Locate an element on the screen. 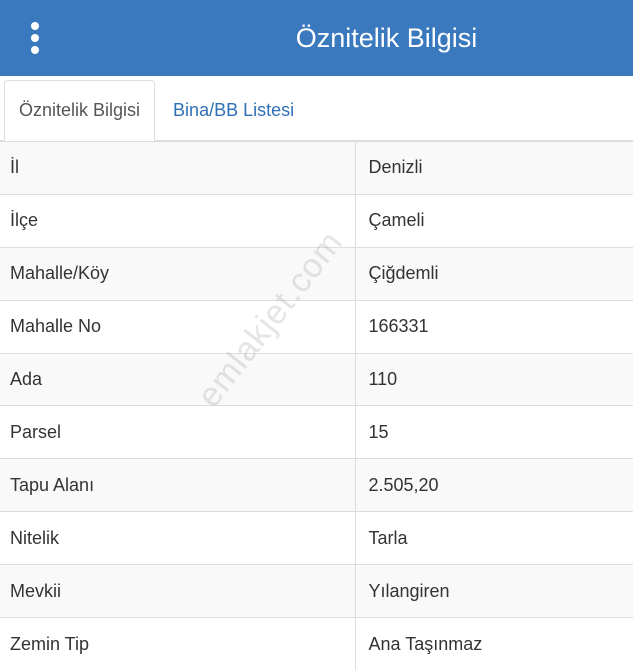 The width and height of the screenshot is (633, 670). table-row: Nitelik Tarla is located at coordinates (316, 538).